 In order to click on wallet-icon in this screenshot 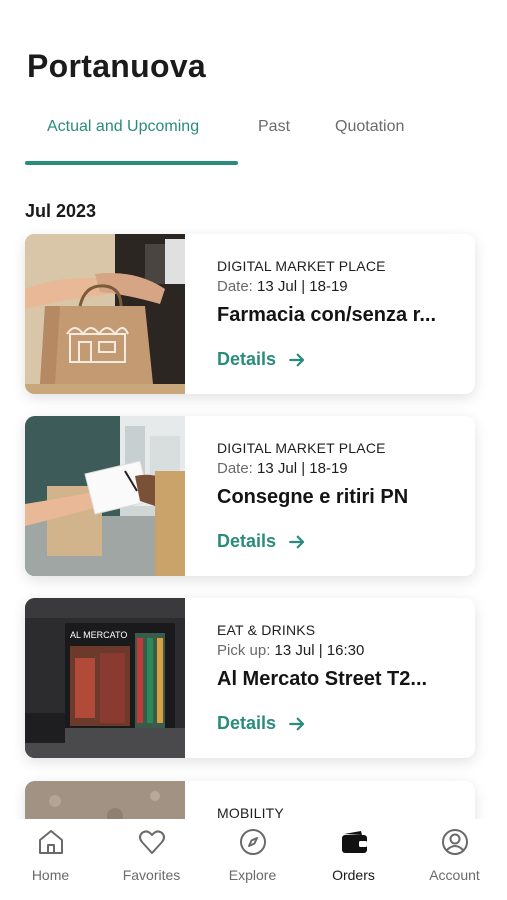, I will do `click(354, 842)`.